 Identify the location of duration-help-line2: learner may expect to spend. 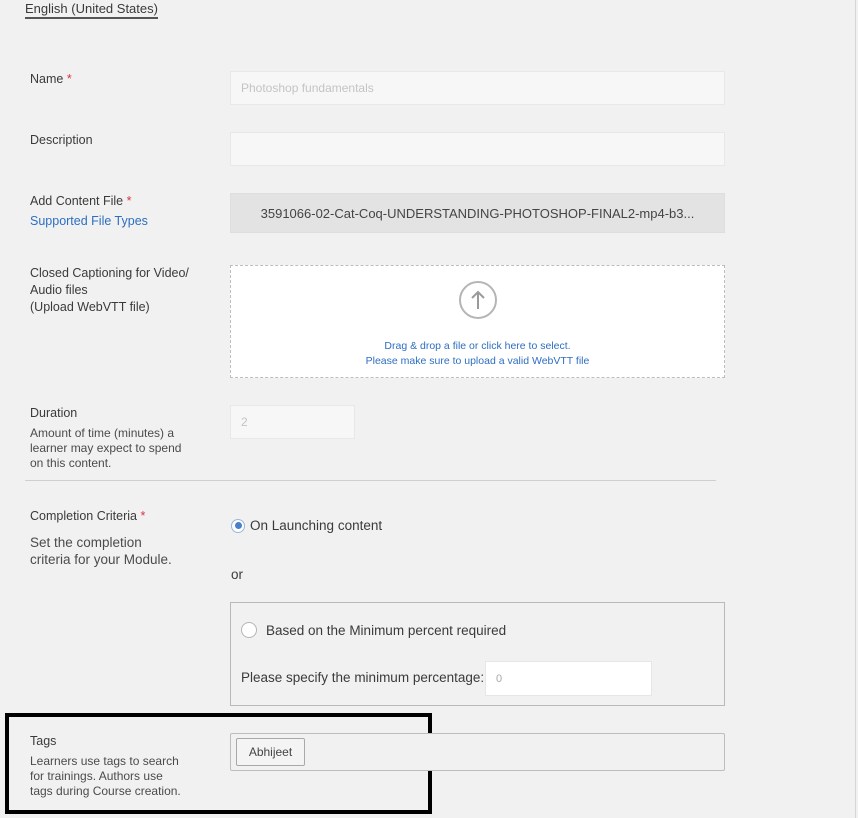
(106, 448).